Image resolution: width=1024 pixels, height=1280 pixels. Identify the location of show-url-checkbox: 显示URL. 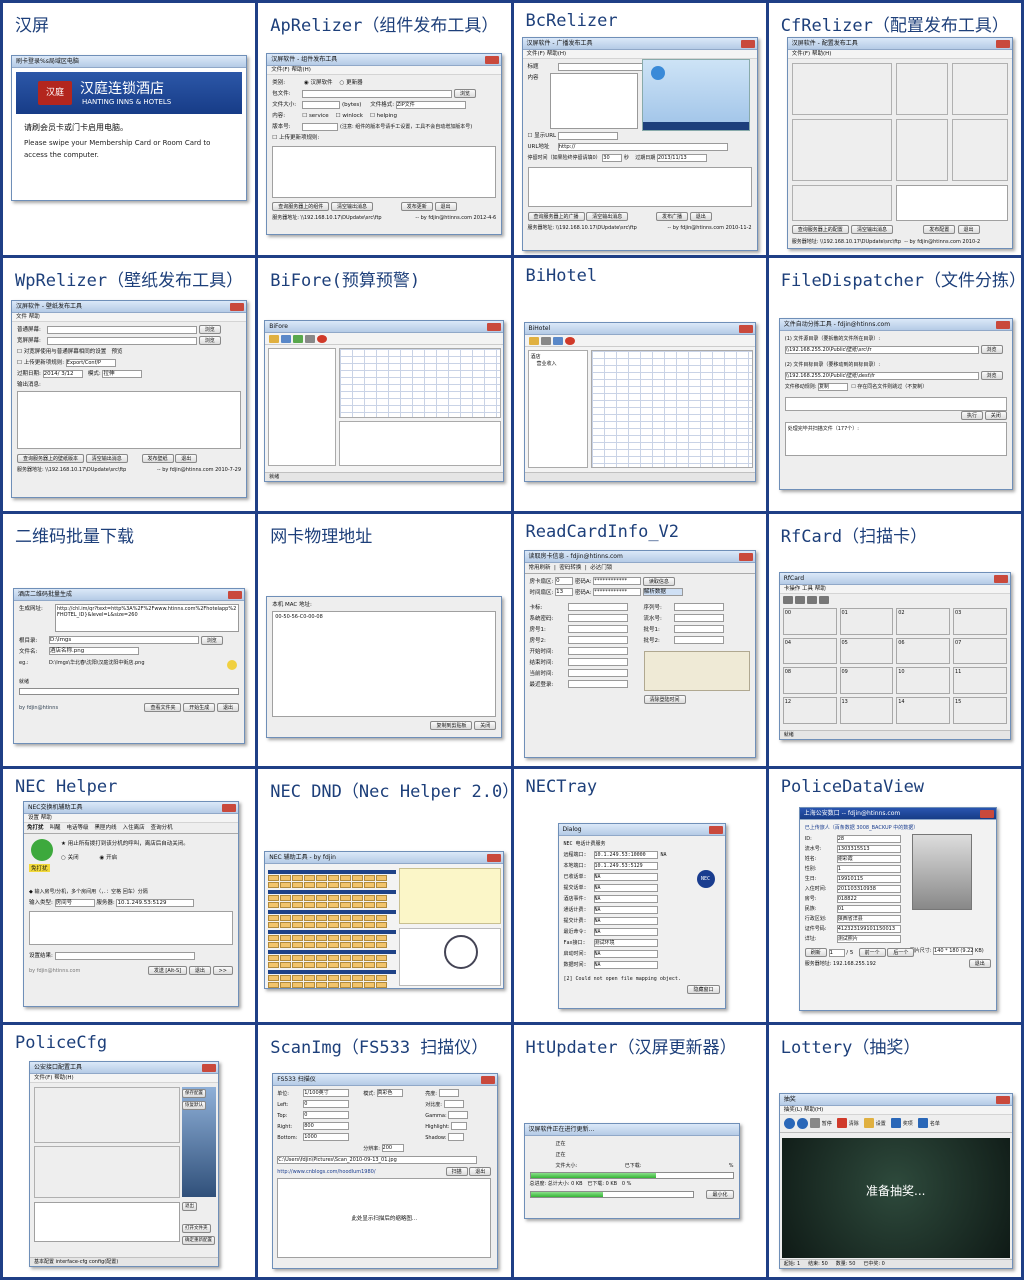
(545, 136).